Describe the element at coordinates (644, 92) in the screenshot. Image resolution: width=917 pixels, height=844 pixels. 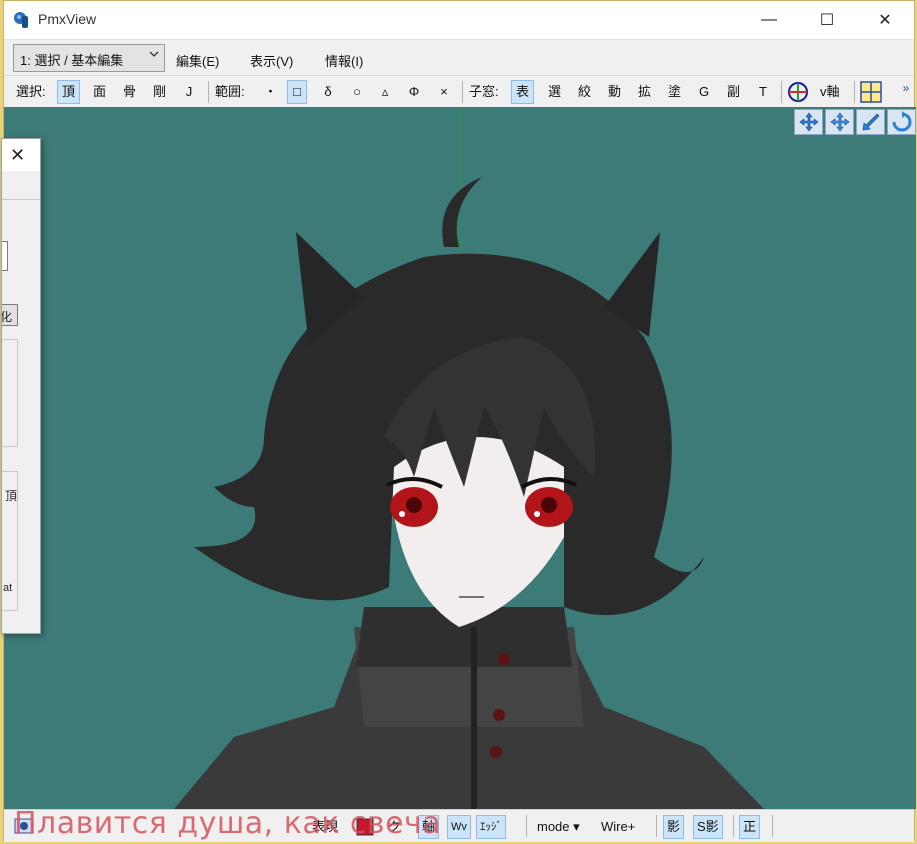
I see `child-scale-button: 拡` at that location.